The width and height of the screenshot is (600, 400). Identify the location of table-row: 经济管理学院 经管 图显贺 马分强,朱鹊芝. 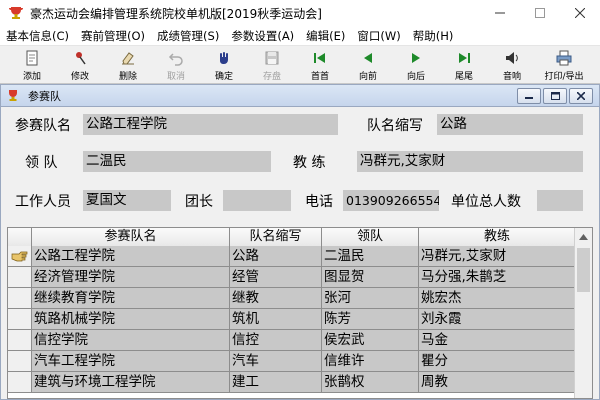
(292, 277).